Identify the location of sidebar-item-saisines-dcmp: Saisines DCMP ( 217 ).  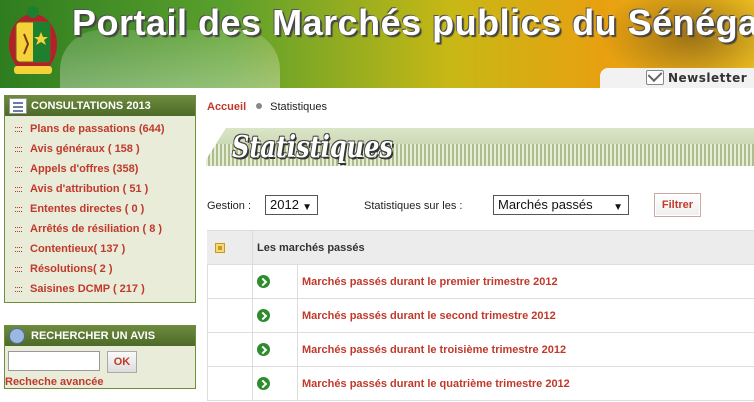
(100, 289).